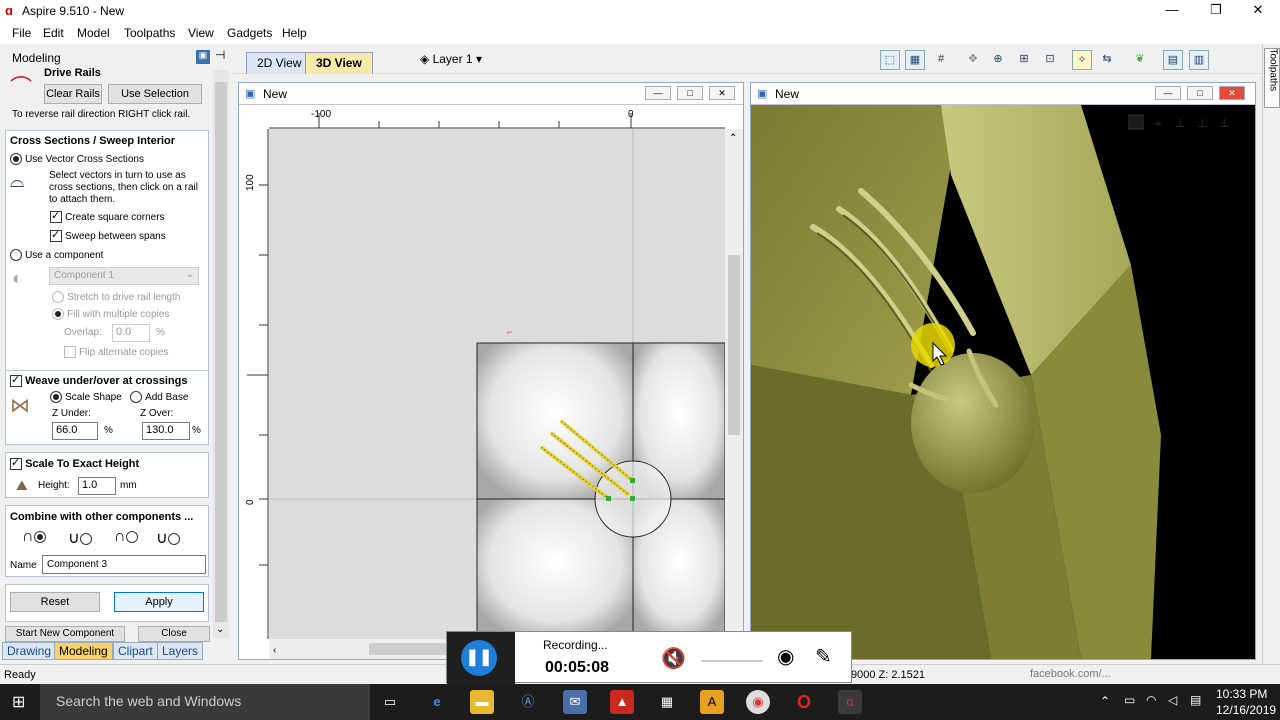 The image size is (1280, 720). Describe the element at coordinates (180, 651) in the screenshot. I see `tab-layers: Layers` at that location.